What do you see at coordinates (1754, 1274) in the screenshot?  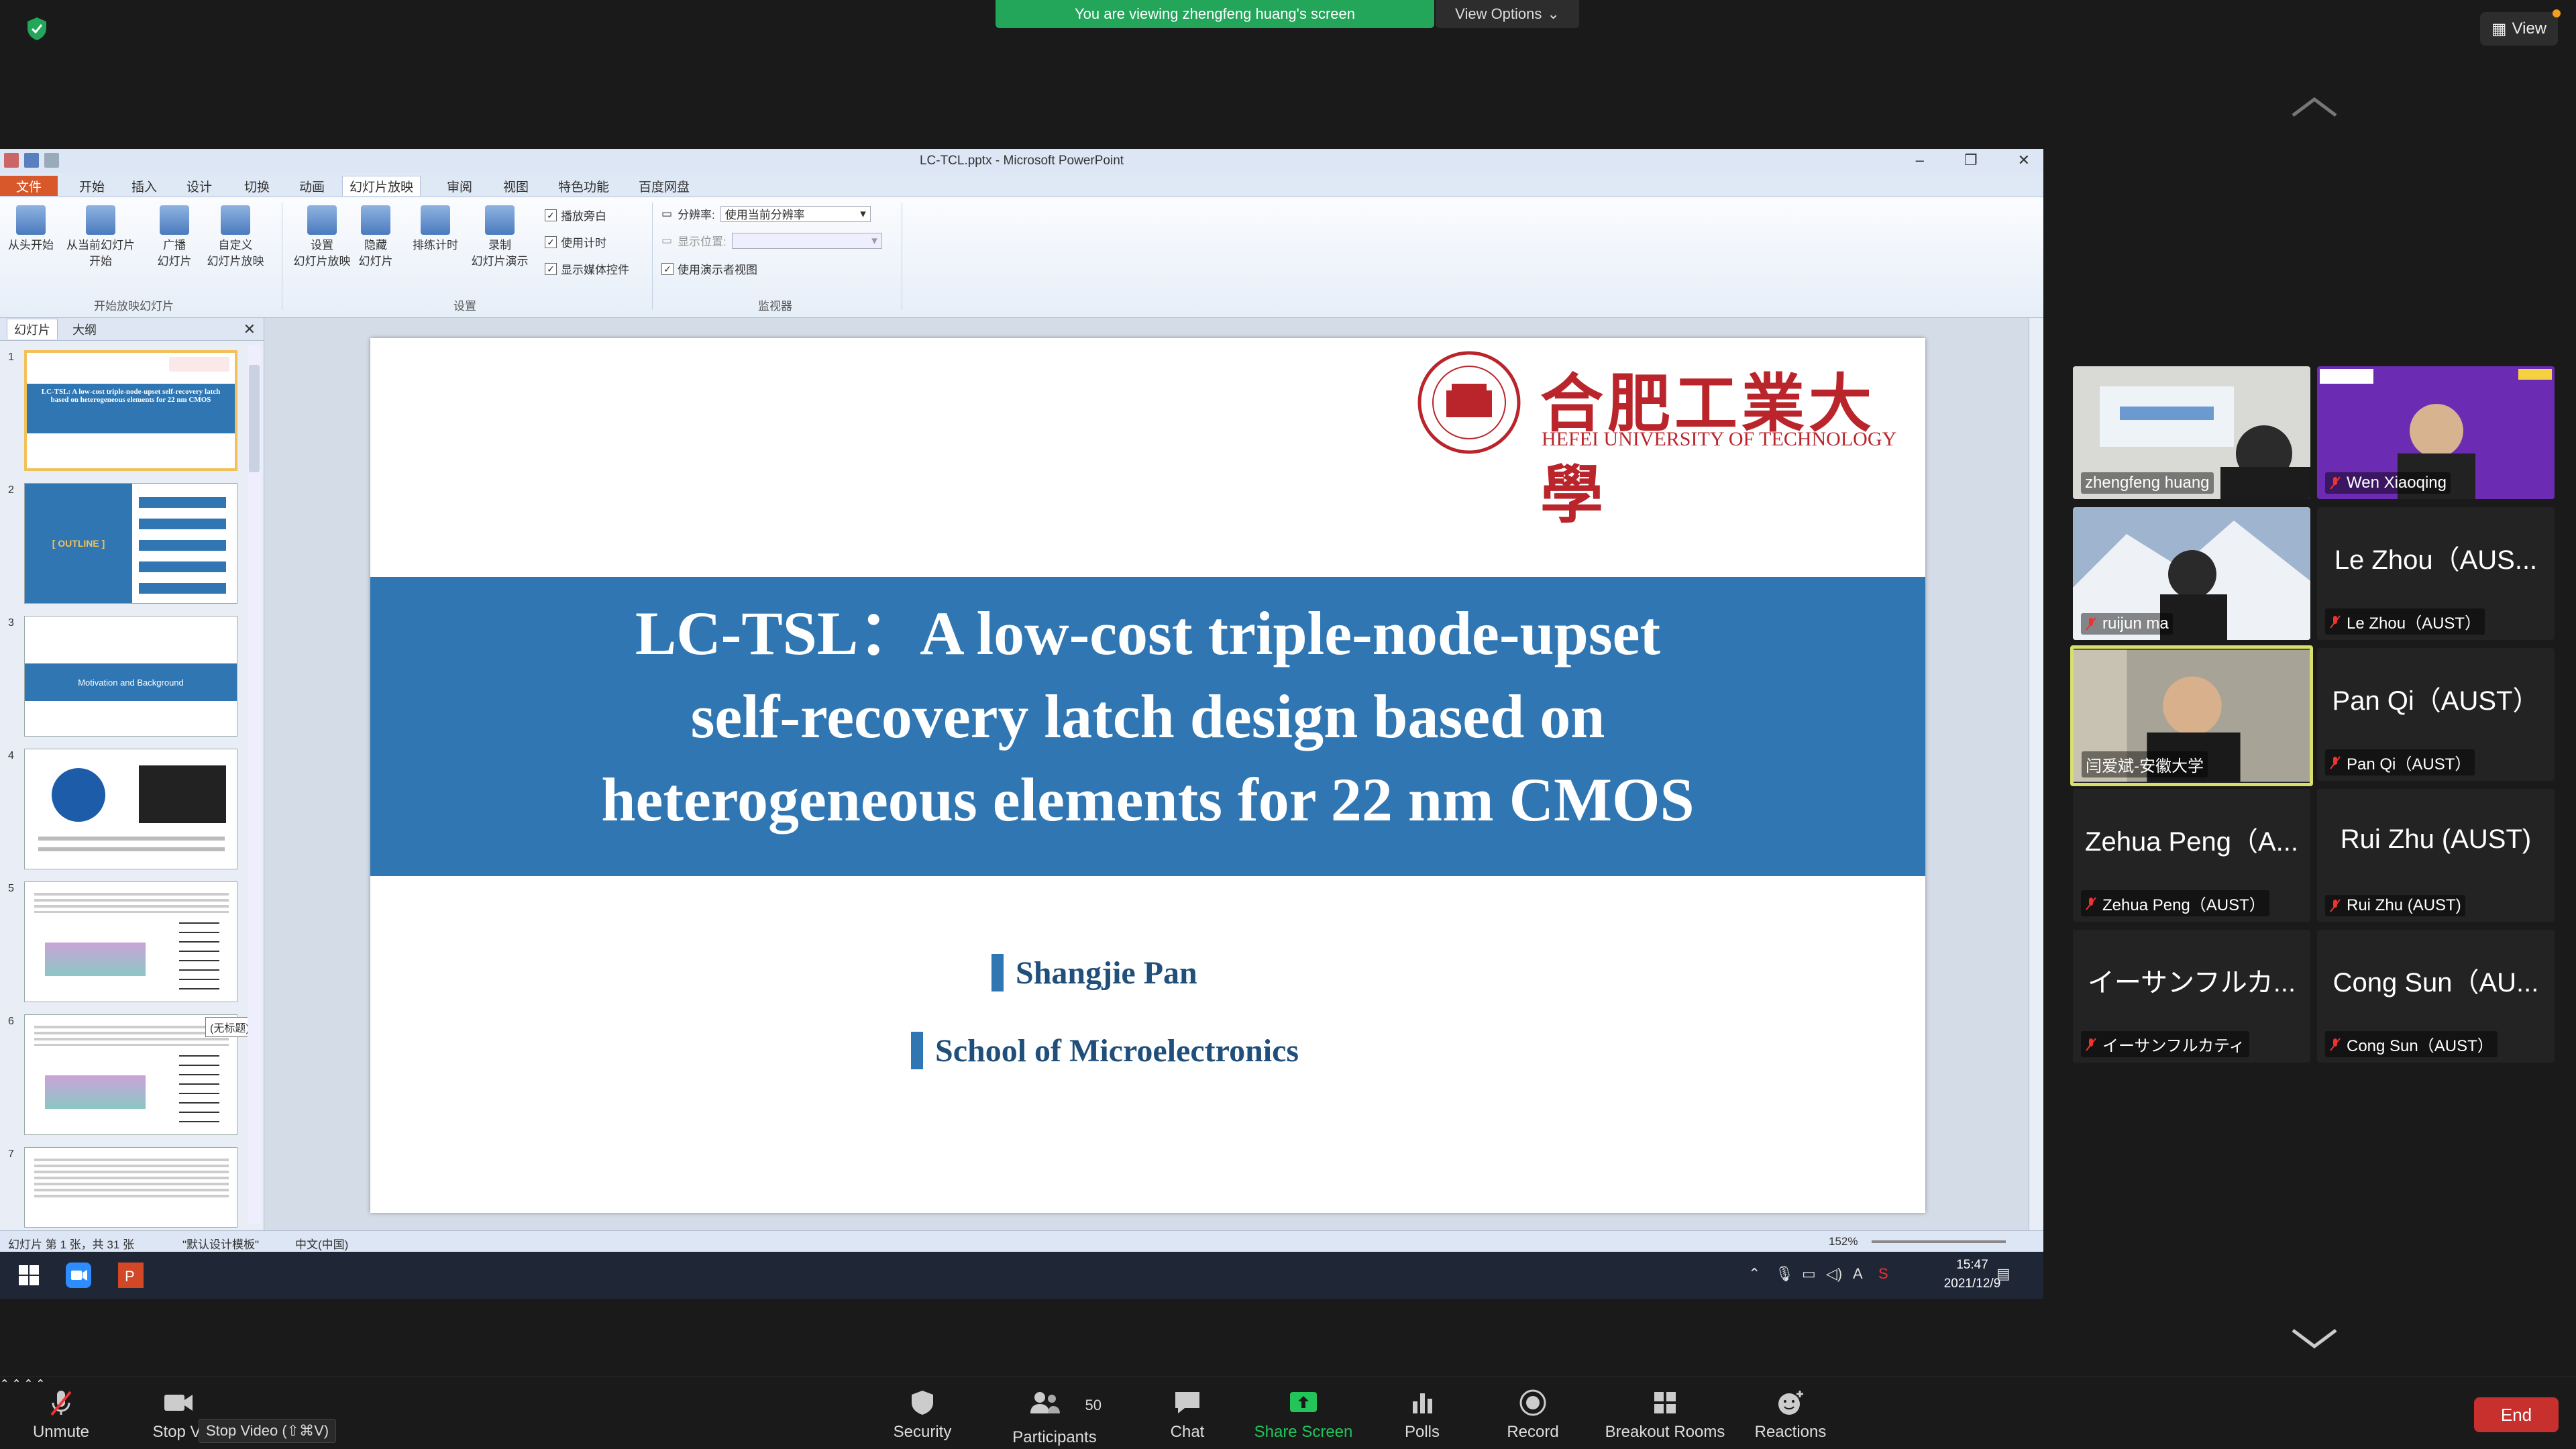 I see `tray-chevron-icon: ⌃` at bounding box center [1754, 1274].